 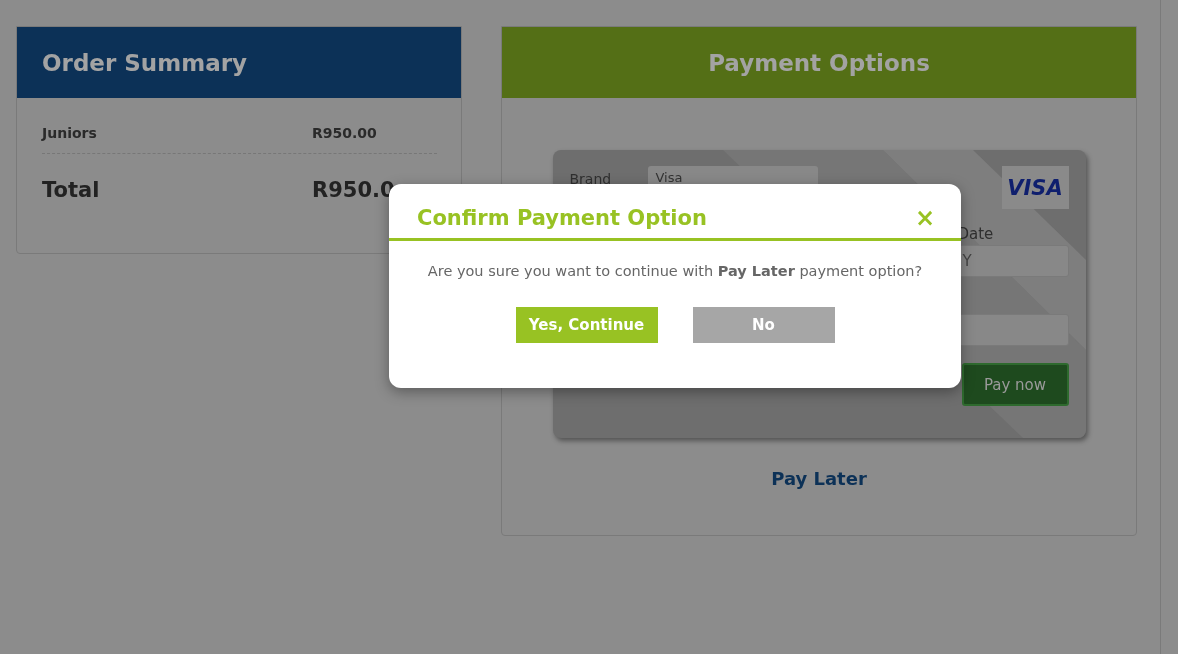 What do you see at coordinates (591, 179) in the screenshot?
I see `brand-label: Brand` at bounding box center [591, 179].